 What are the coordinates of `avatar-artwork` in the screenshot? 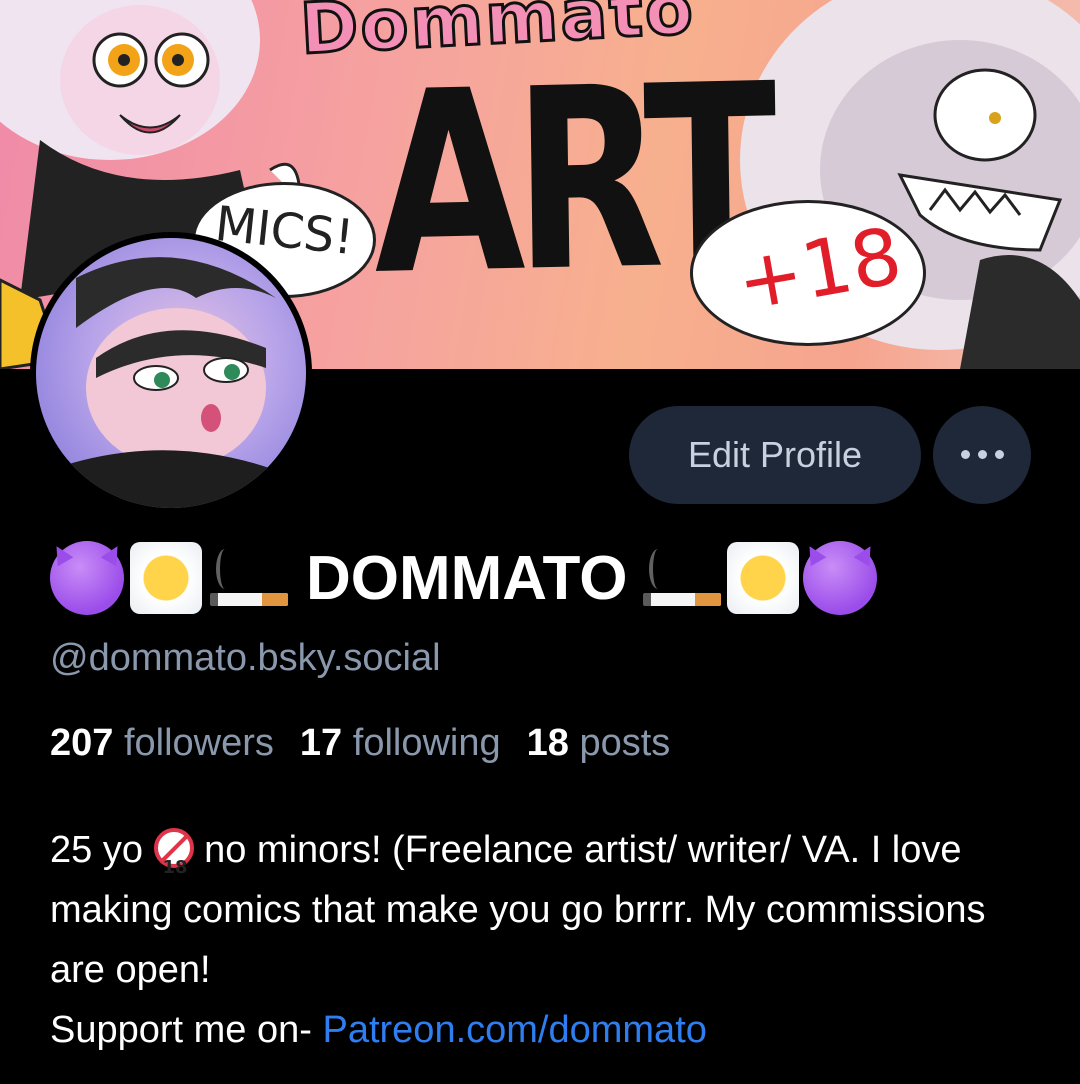 It's located at (176, 382).